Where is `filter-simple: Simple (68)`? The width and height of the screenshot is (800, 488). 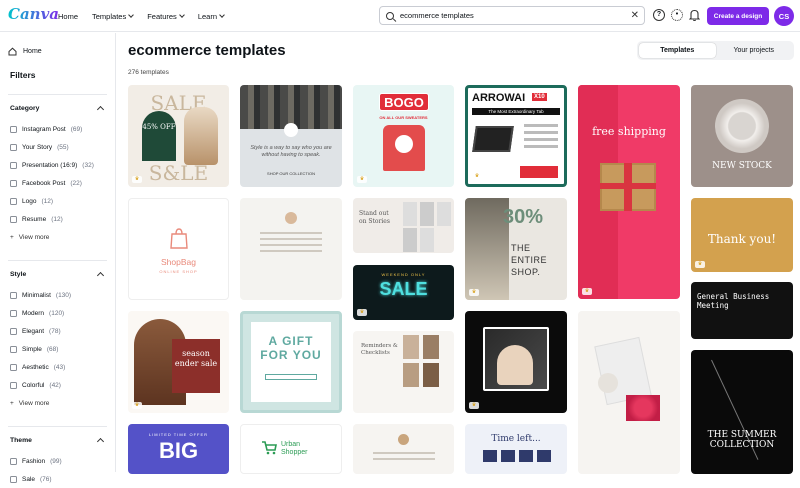 filter-simple: Simple (68) is located at coordinates (58, 349).